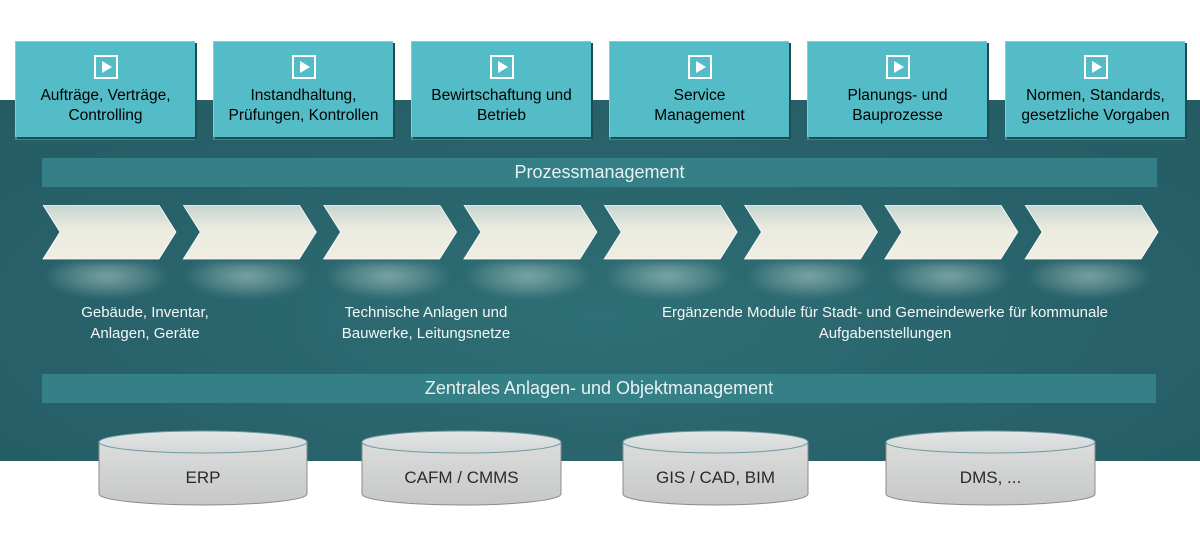 The image size is (1200, 546). I want to click on database-label: ERP, so click(203, 477).